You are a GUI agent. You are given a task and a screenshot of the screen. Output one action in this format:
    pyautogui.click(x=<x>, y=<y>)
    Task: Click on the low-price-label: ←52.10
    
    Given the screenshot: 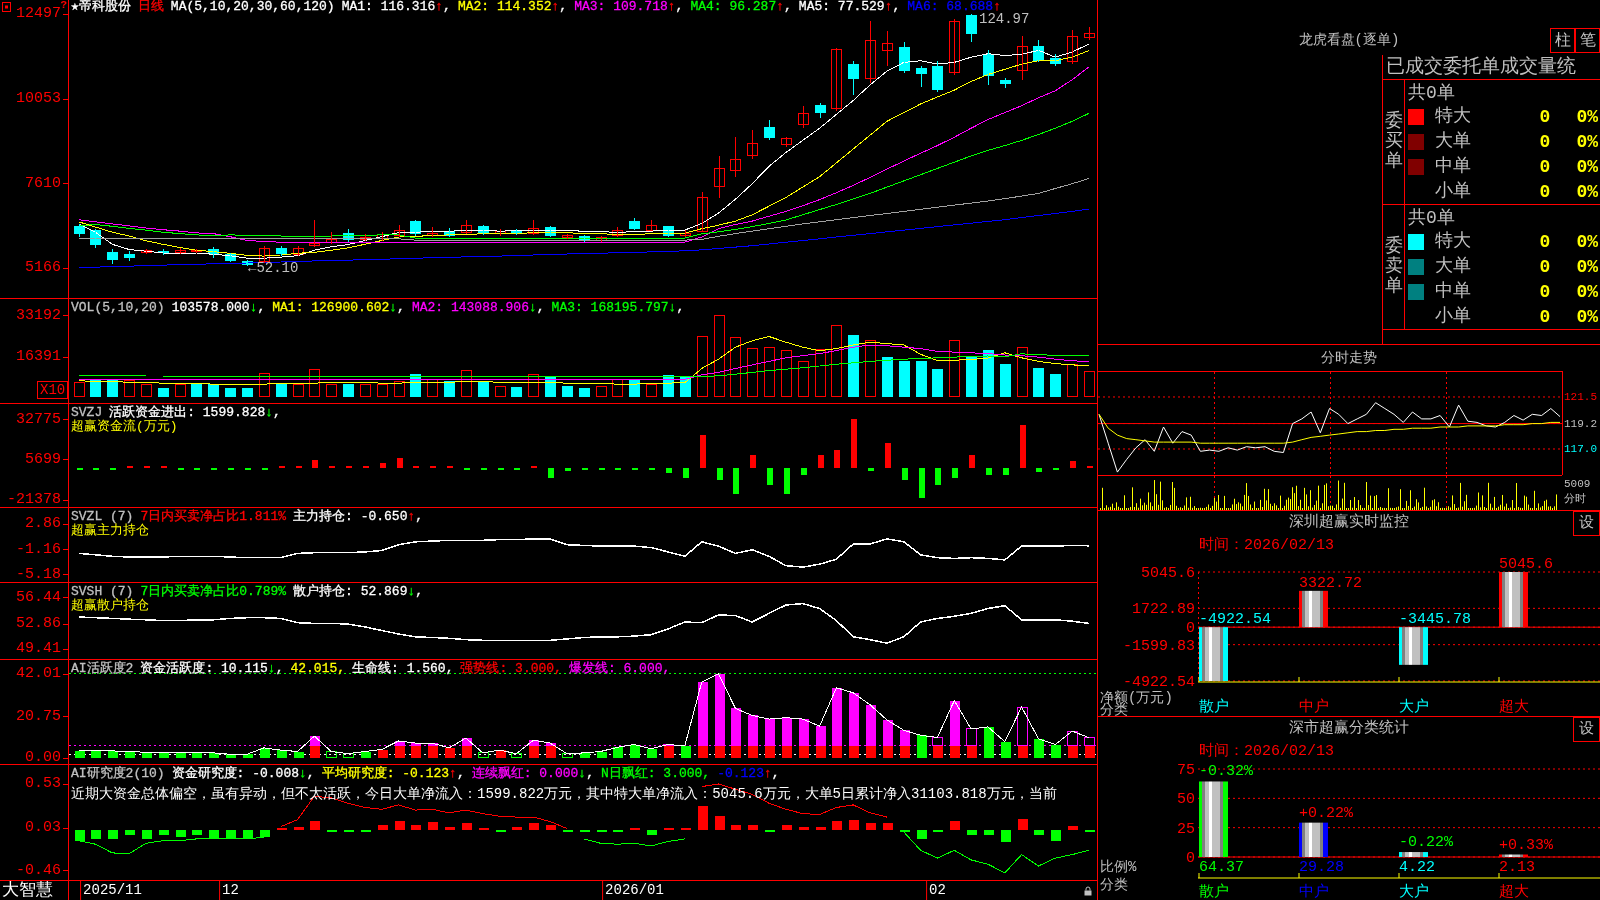 What is the action you would take?
    pyautogui.click(x=273, y=268)
    